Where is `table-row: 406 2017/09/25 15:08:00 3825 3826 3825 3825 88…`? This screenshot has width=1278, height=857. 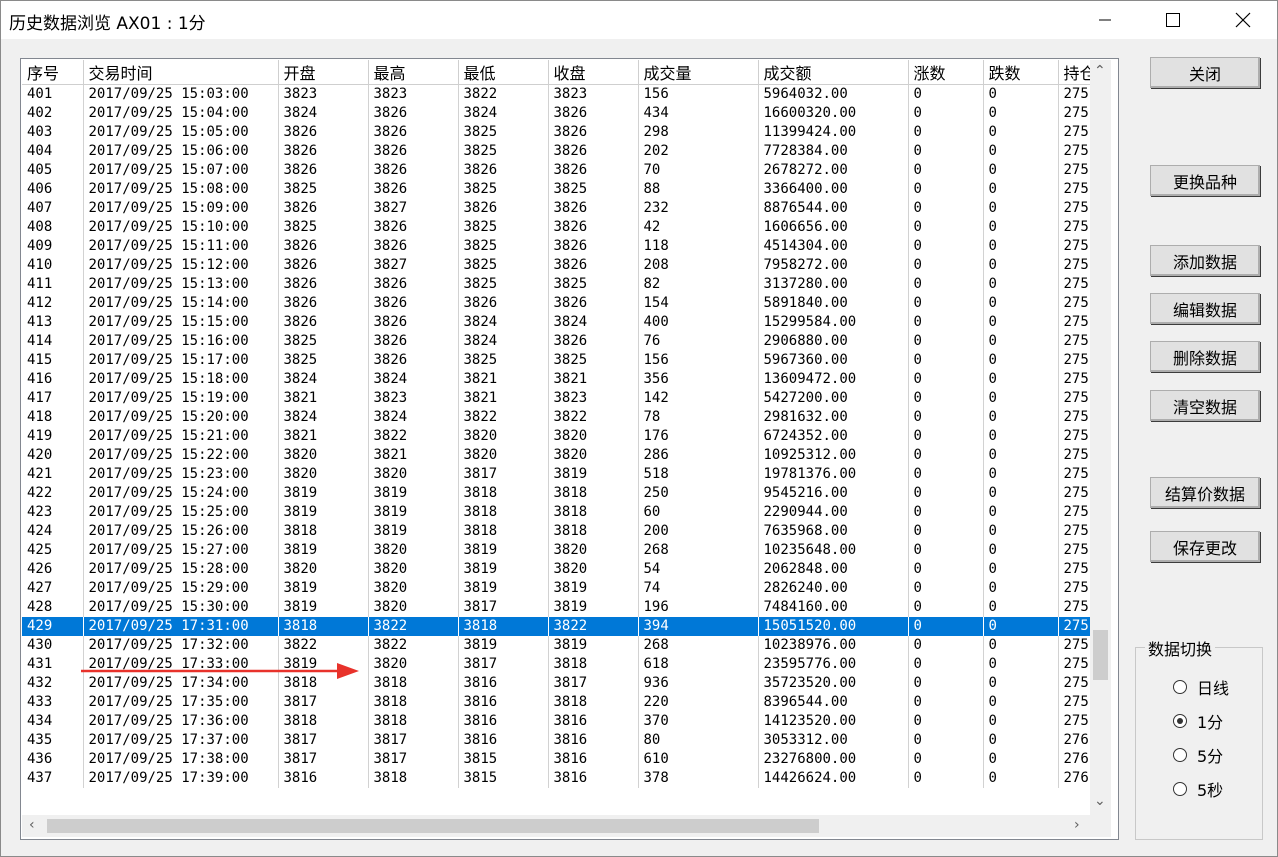 table-row: 406 2017/09/25 15:08:00 3825 3826 3825 3825 88… is located at coordinates (559, 189).